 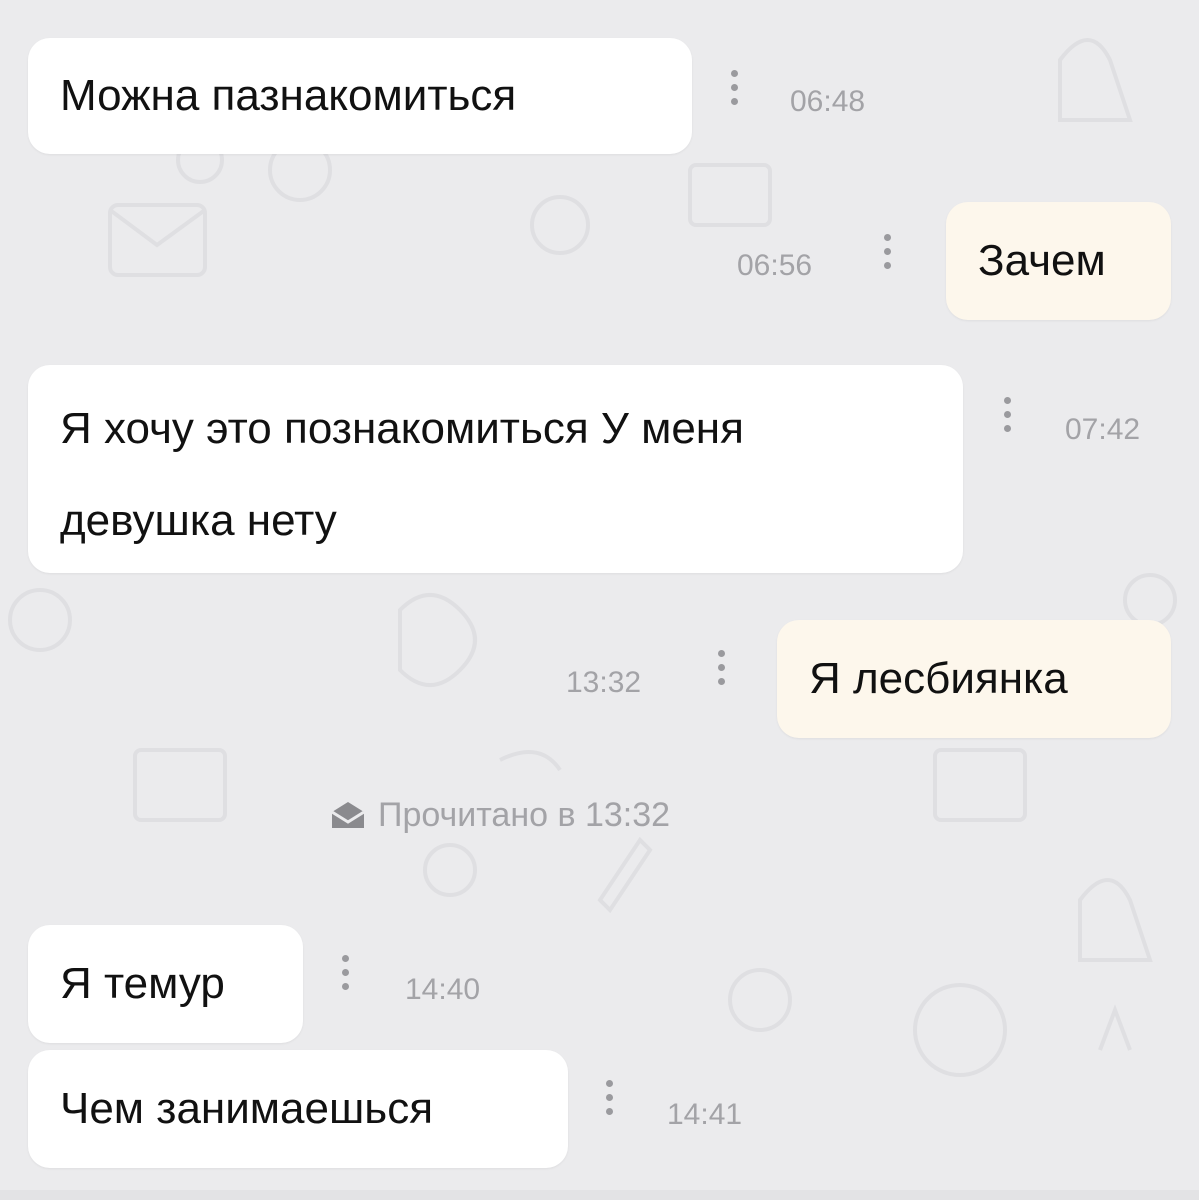 I want to click on message-bubble: Чем занимаешься, so click(x=298, y=1109).